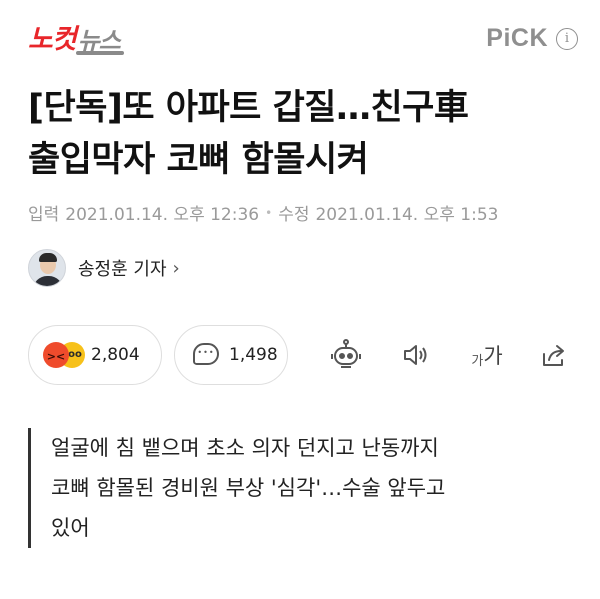 This screenshot has width=600, height=599. I want to click on reporter-link: 송정훈 기자 ›, so click(104, 268).